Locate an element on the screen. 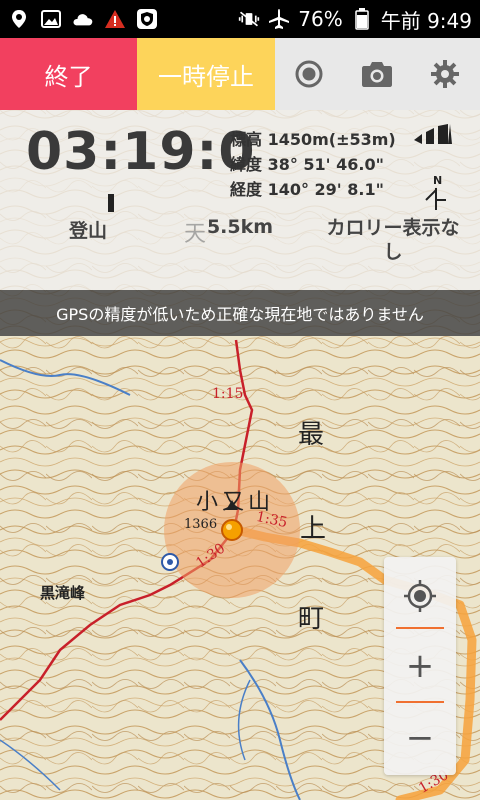  map-controls: + − is located at coordinates (420, 666).